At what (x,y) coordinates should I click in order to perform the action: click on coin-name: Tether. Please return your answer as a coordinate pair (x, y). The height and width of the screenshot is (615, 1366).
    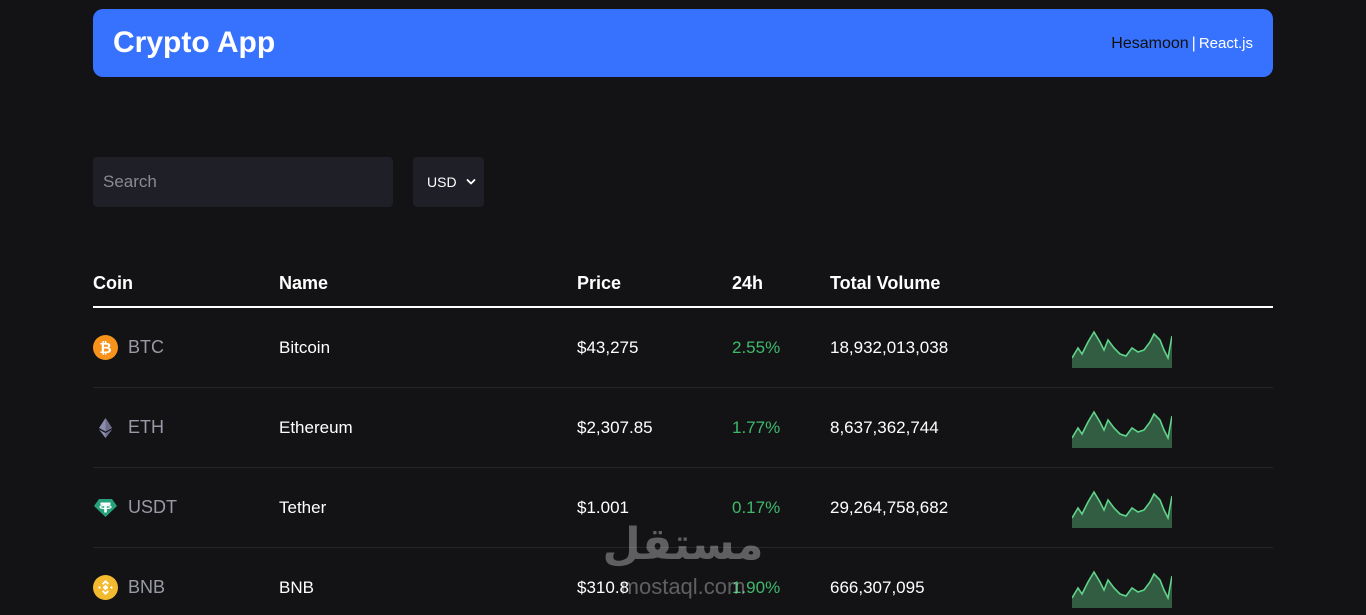
    Looking at the image, I should click on (303, 507).